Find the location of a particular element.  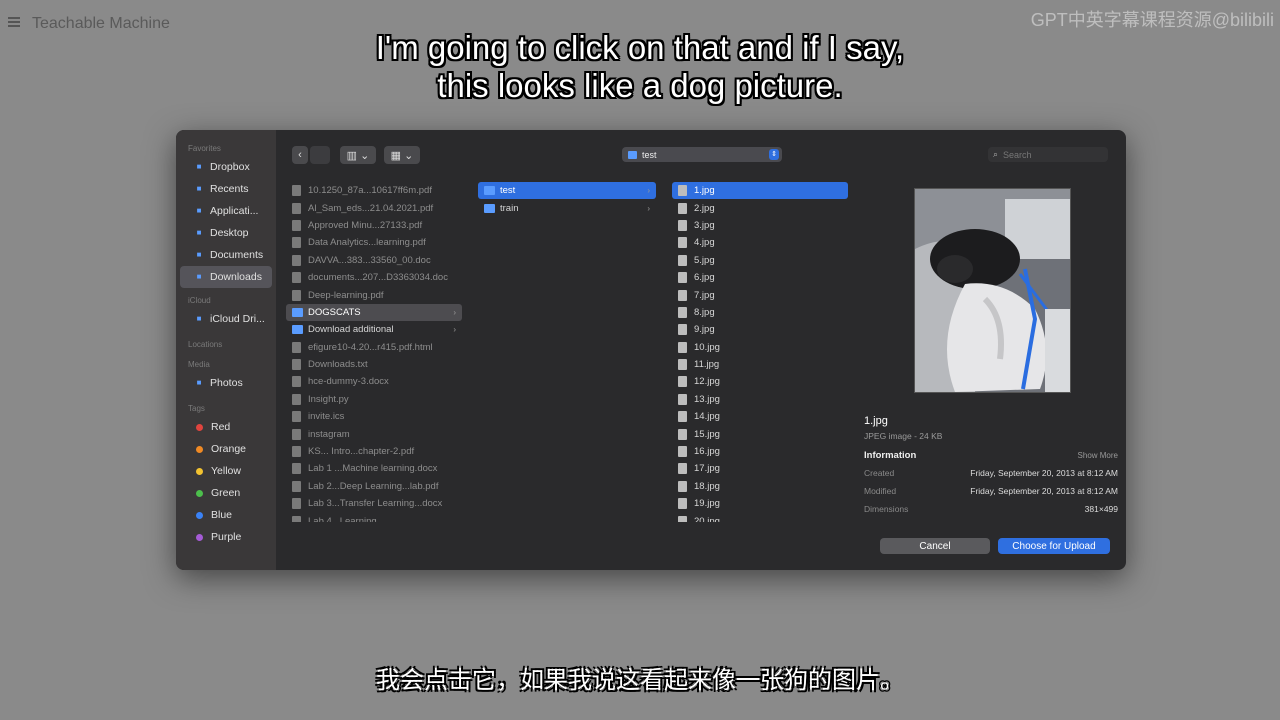

file-row: 6.jpg is located at coordinates (760, 277).